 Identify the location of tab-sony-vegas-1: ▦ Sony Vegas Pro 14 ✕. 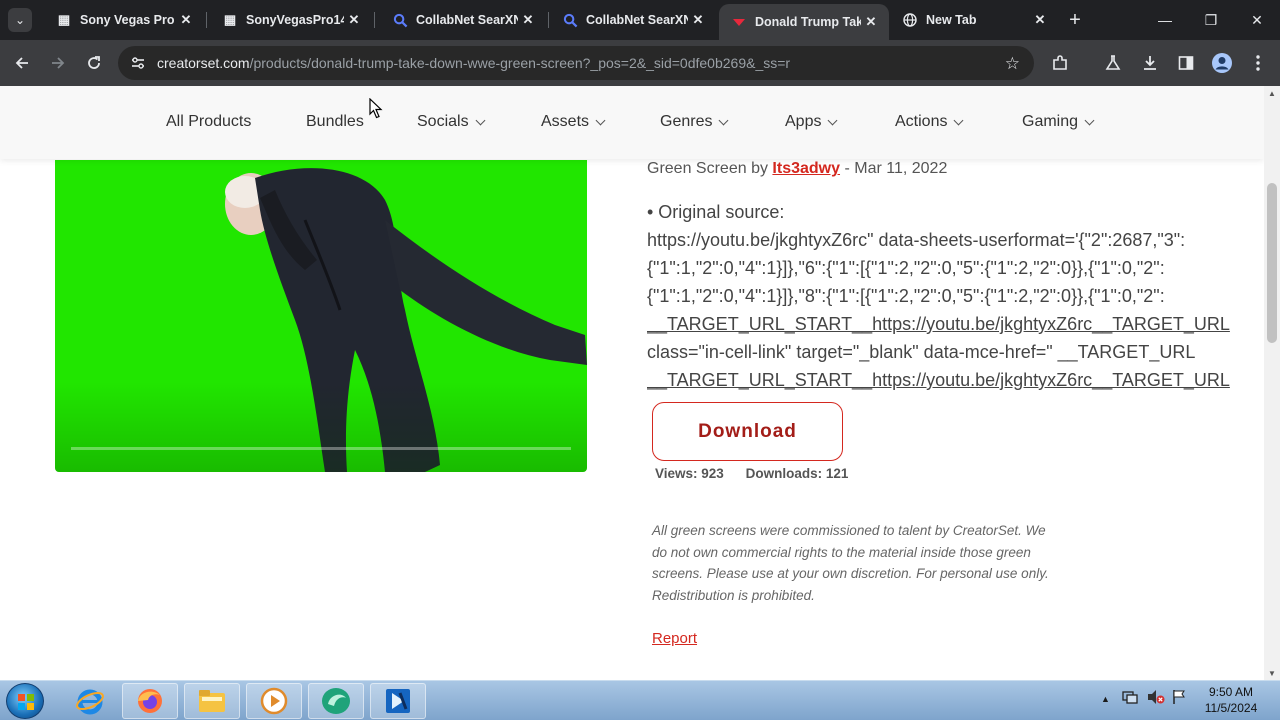
(124, 20).